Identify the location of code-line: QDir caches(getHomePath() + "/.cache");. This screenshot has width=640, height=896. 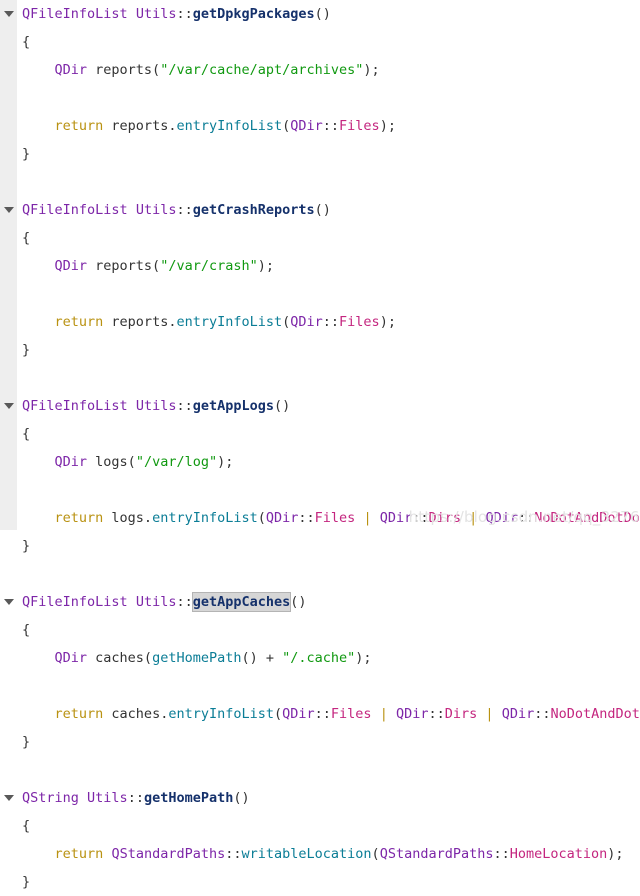
(331, 658).